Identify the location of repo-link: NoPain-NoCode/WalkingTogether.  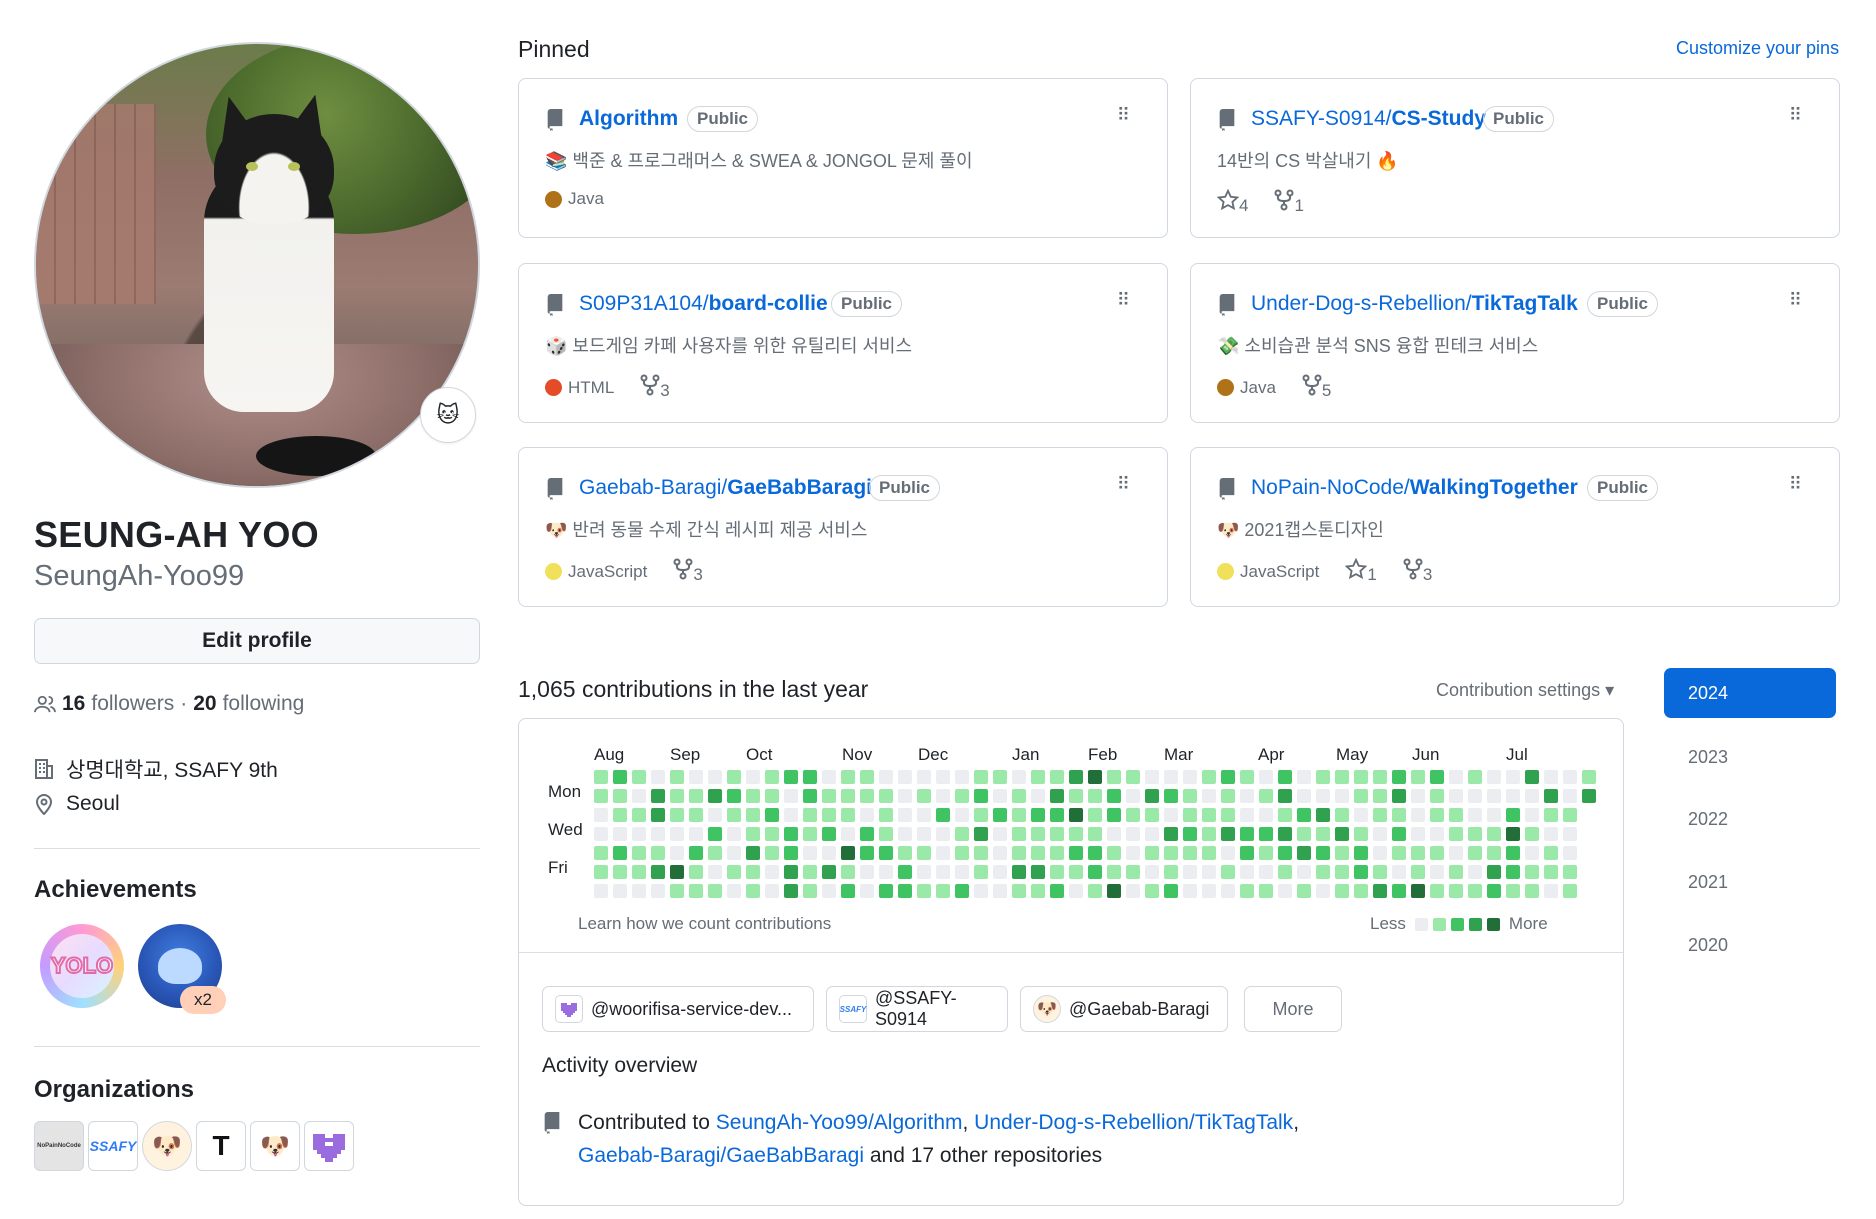
(1414, 488).